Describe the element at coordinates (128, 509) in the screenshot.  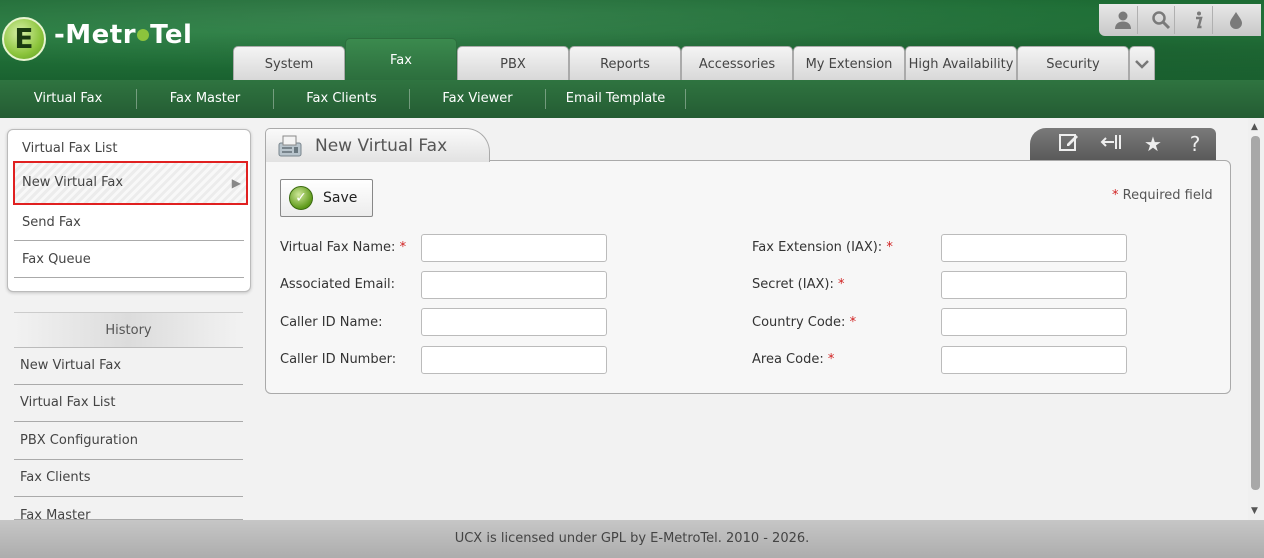
I see `history-item-fax-master: Fax Master` at that location.